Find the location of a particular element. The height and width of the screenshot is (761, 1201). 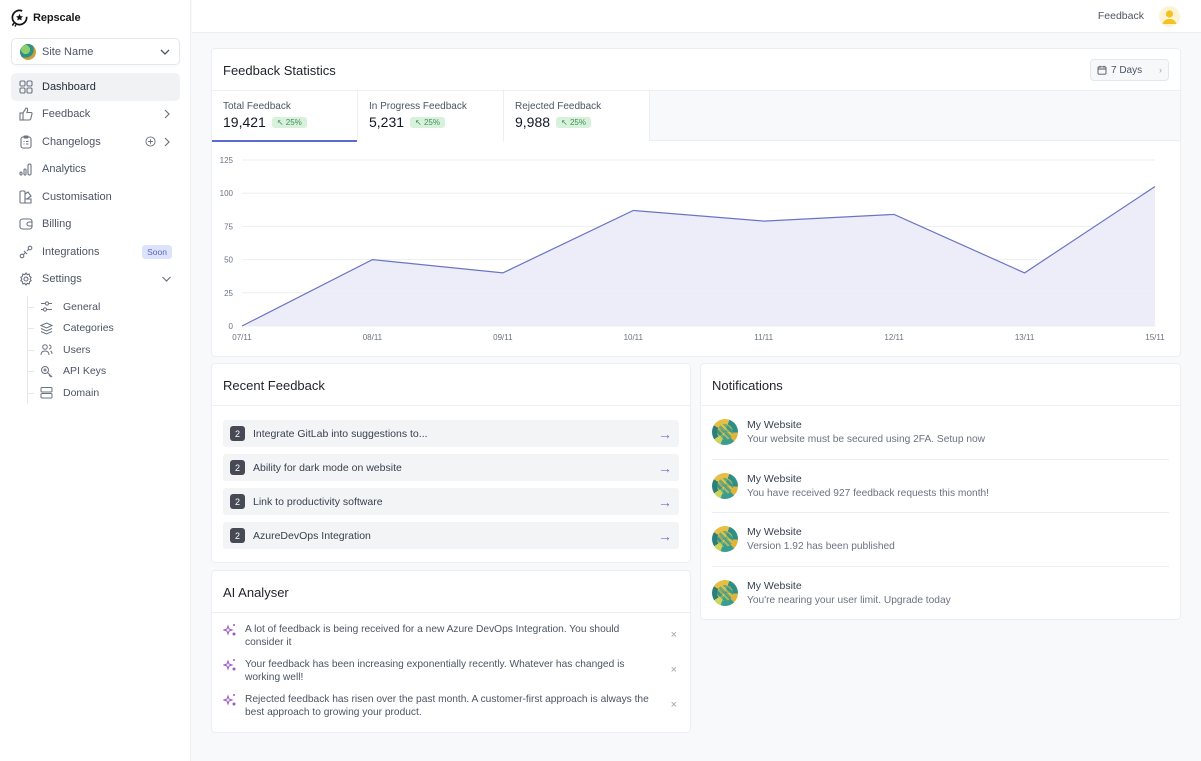

x-tick-label: 15/11 is located at coordinates (1155, 337).